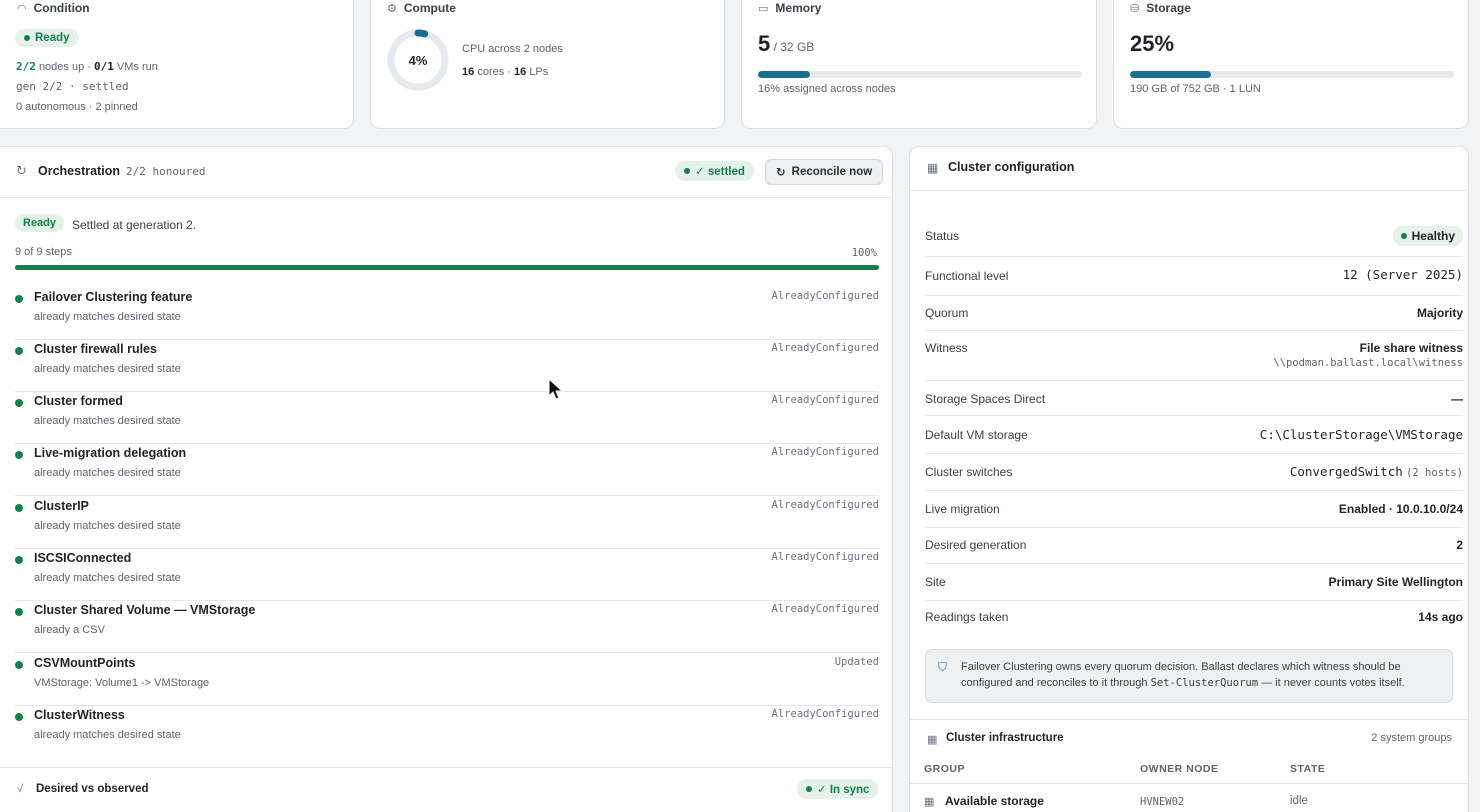 The image size is (1480, 812). Describe the element at coordinates (714, 171) in the screenshot. I see `settled-badge: ✓ settled` at that location.